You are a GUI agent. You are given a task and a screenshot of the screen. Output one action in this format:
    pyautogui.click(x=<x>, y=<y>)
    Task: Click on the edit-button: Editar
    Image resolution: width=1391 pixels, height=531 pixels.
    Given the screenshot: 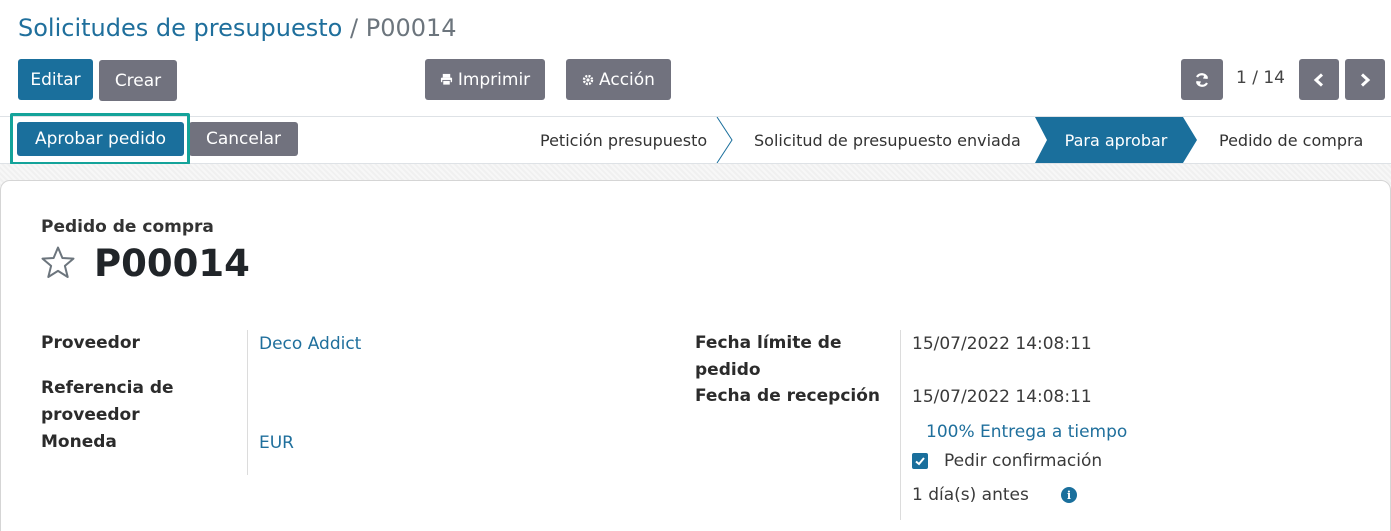 What is the action you would take?
    pyautogui.click(x=55, y=79)
    